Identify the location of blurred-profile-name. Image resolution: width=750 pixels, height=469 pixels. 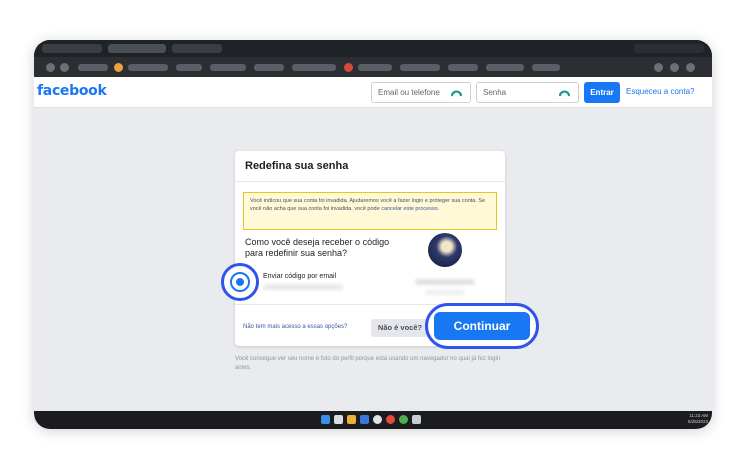
(445, 282).